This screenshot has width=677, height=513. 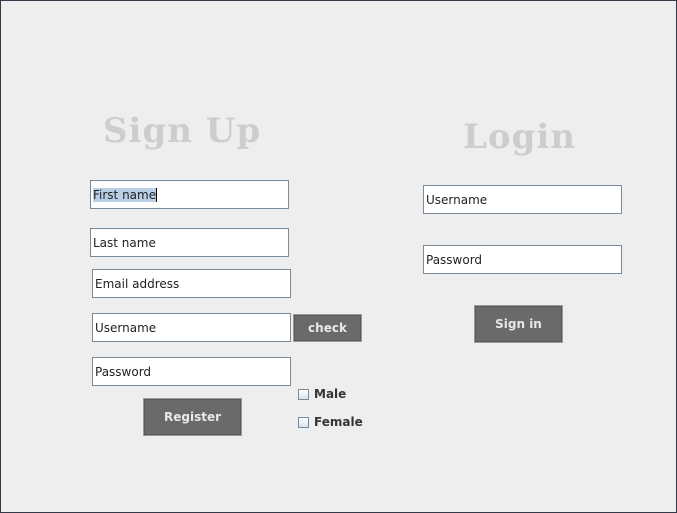 I want to click on login-title: Login, so click(x=519, y=137).